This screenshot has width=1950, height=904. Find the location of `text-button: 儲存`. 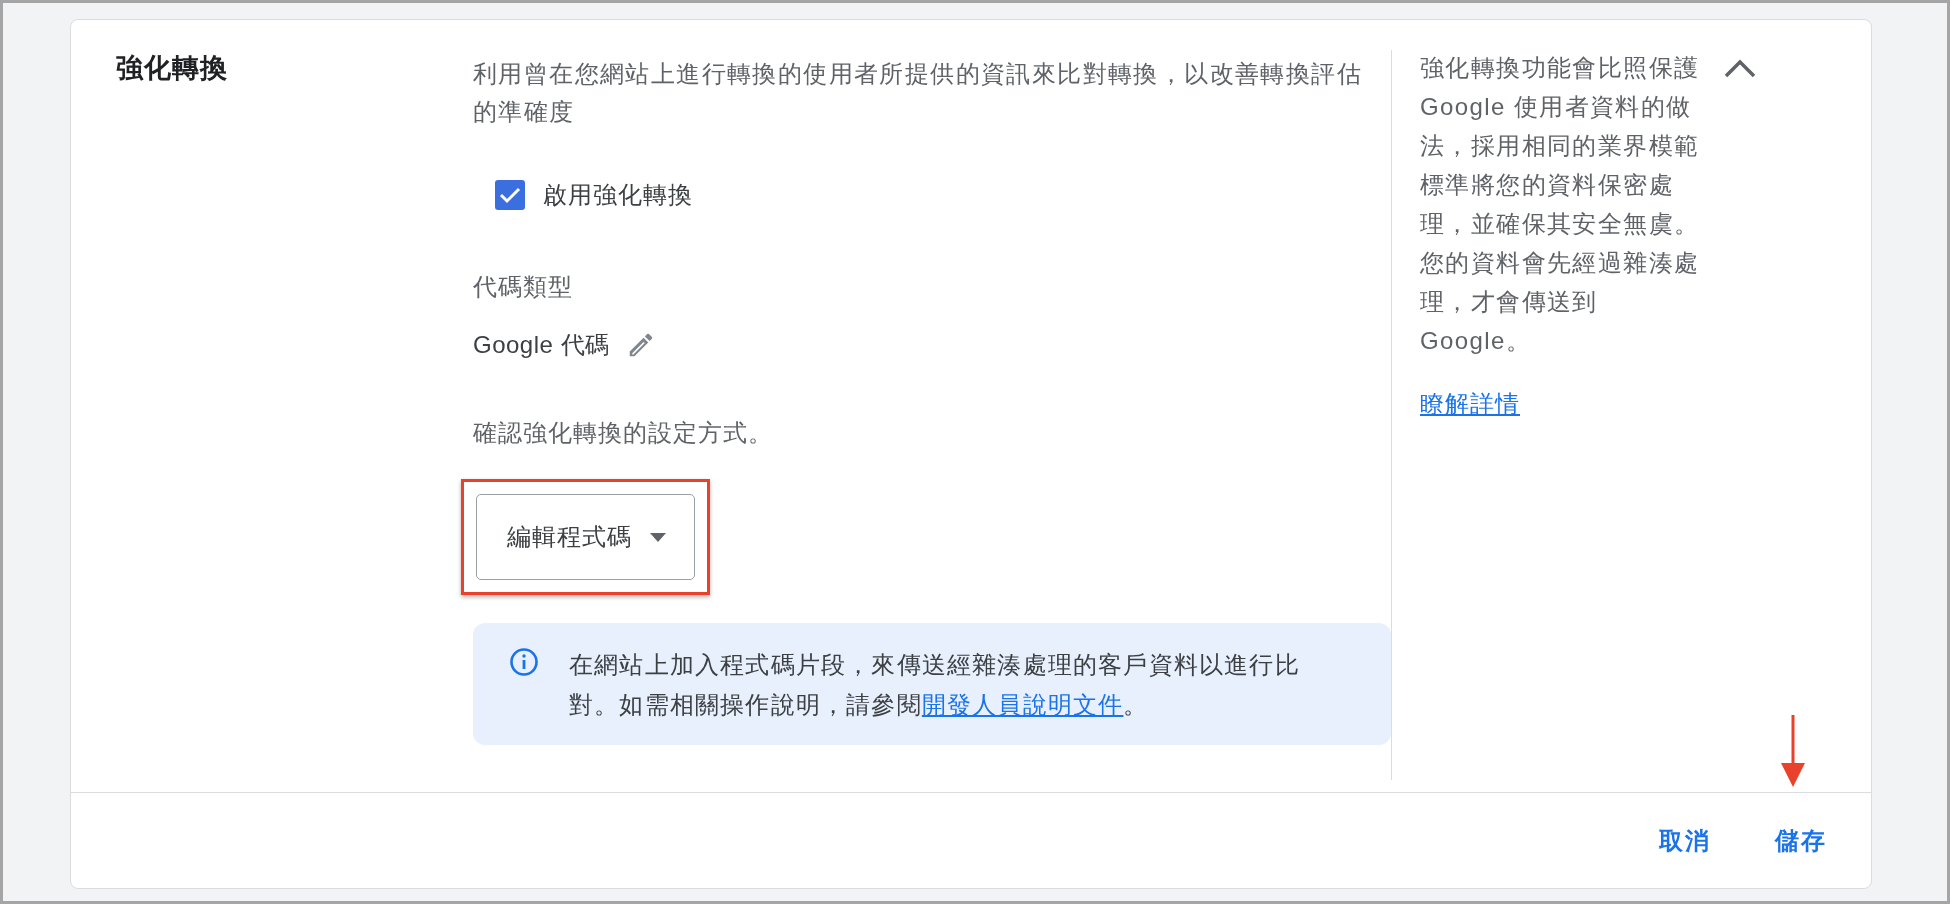

text-button: 儲存 is located at coordinates (1801, 840).